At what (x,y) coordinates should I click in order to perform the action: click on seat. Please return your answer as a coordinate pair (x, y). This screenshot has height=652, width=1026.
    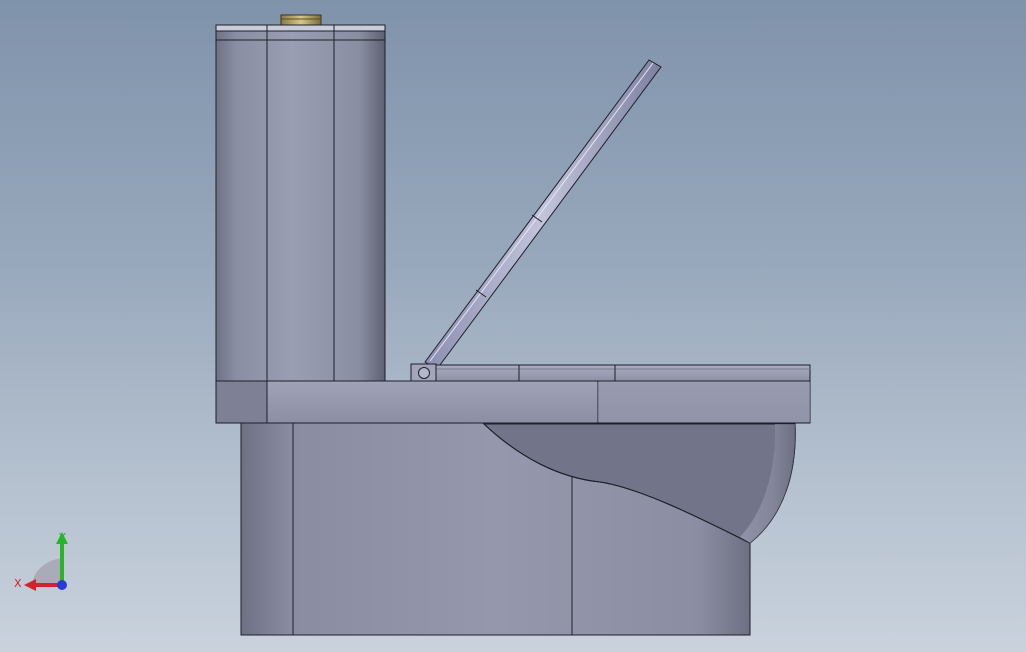
    Looking at the image, I should click on (621, 373).